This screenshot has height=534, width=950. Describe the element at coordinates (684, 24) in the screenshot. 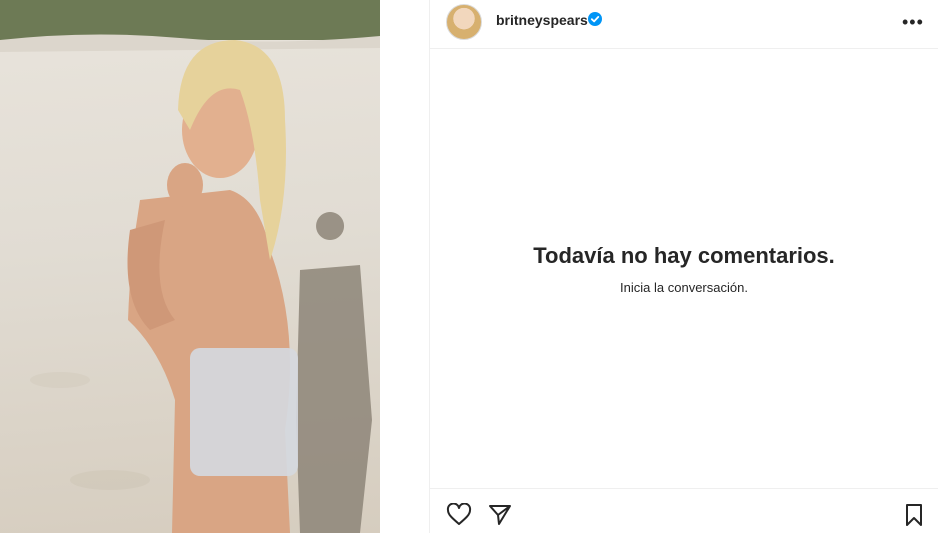

I see `post-header: britneyspears •••` at that location.